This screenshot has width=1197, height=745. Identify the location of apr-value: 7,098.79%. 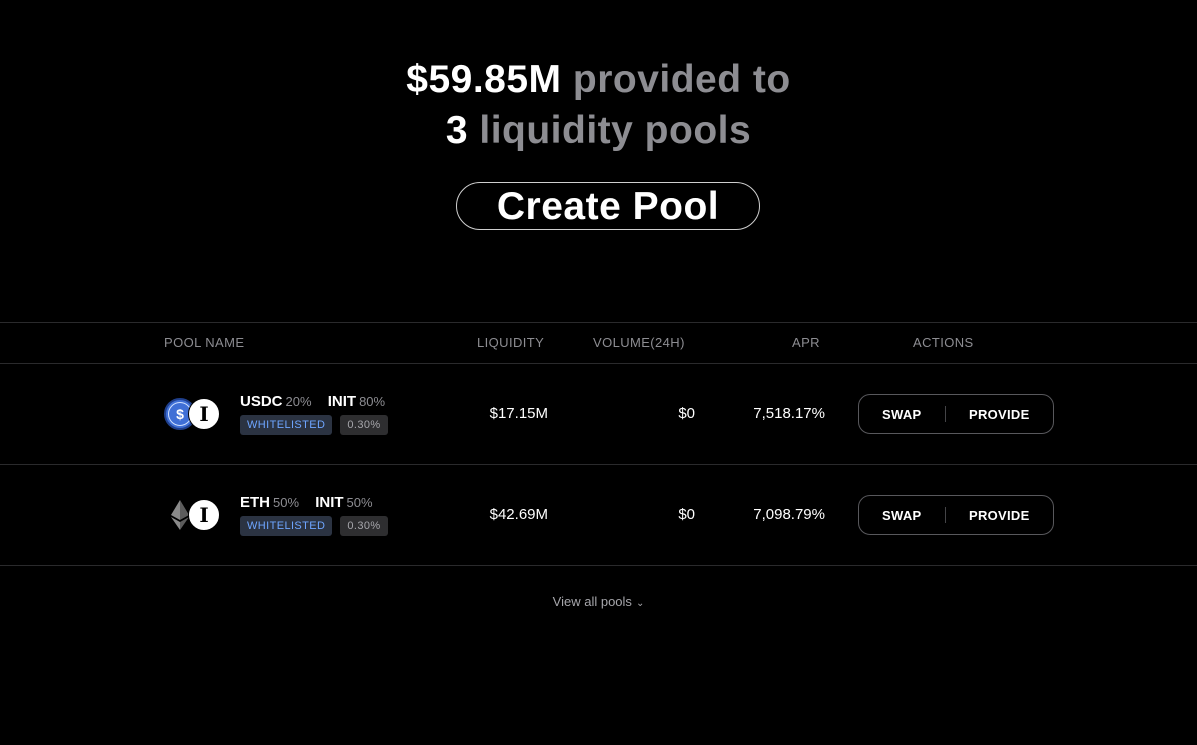
(789, 514).